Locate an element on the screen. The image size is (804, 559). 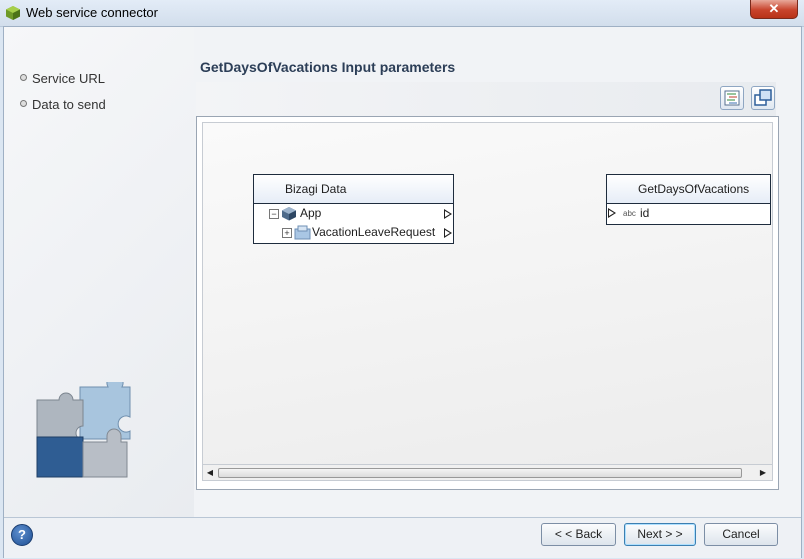
entity-folder-icon is located at coordinates (302, 232).